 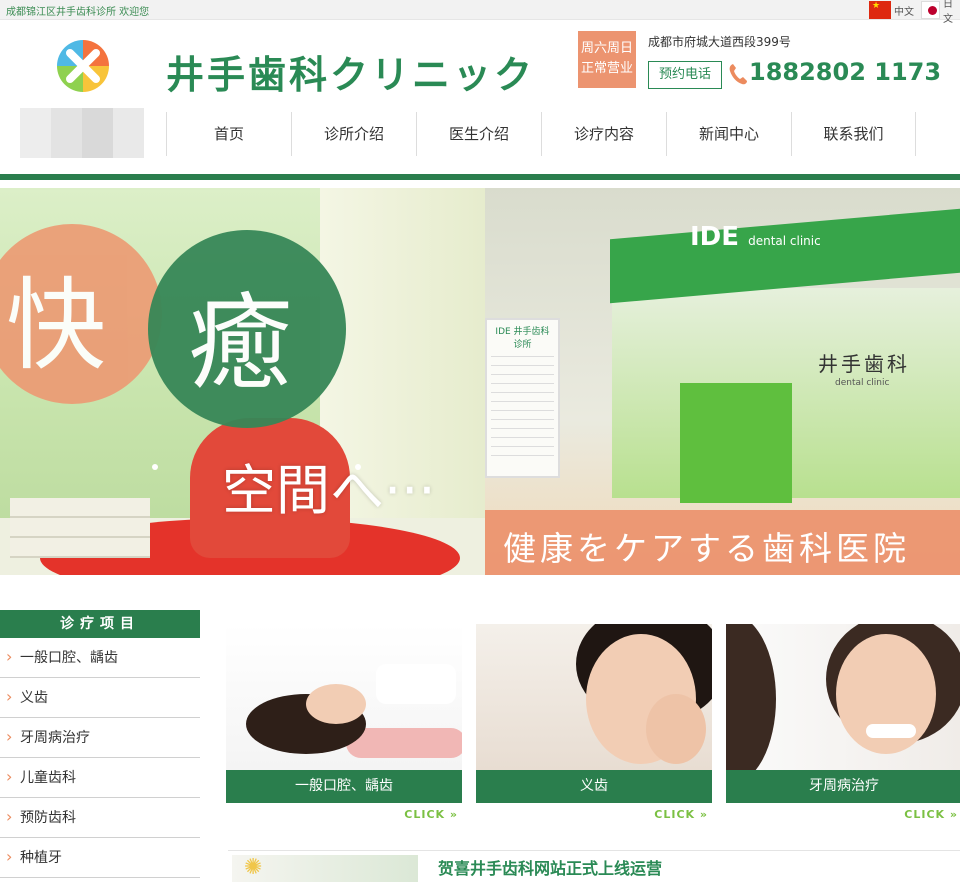 What do you see at coordinates (353, 134) in the screenshot?
I see `nav-clinic-intro: 诊所介绍` at bounding box center [353, 134].